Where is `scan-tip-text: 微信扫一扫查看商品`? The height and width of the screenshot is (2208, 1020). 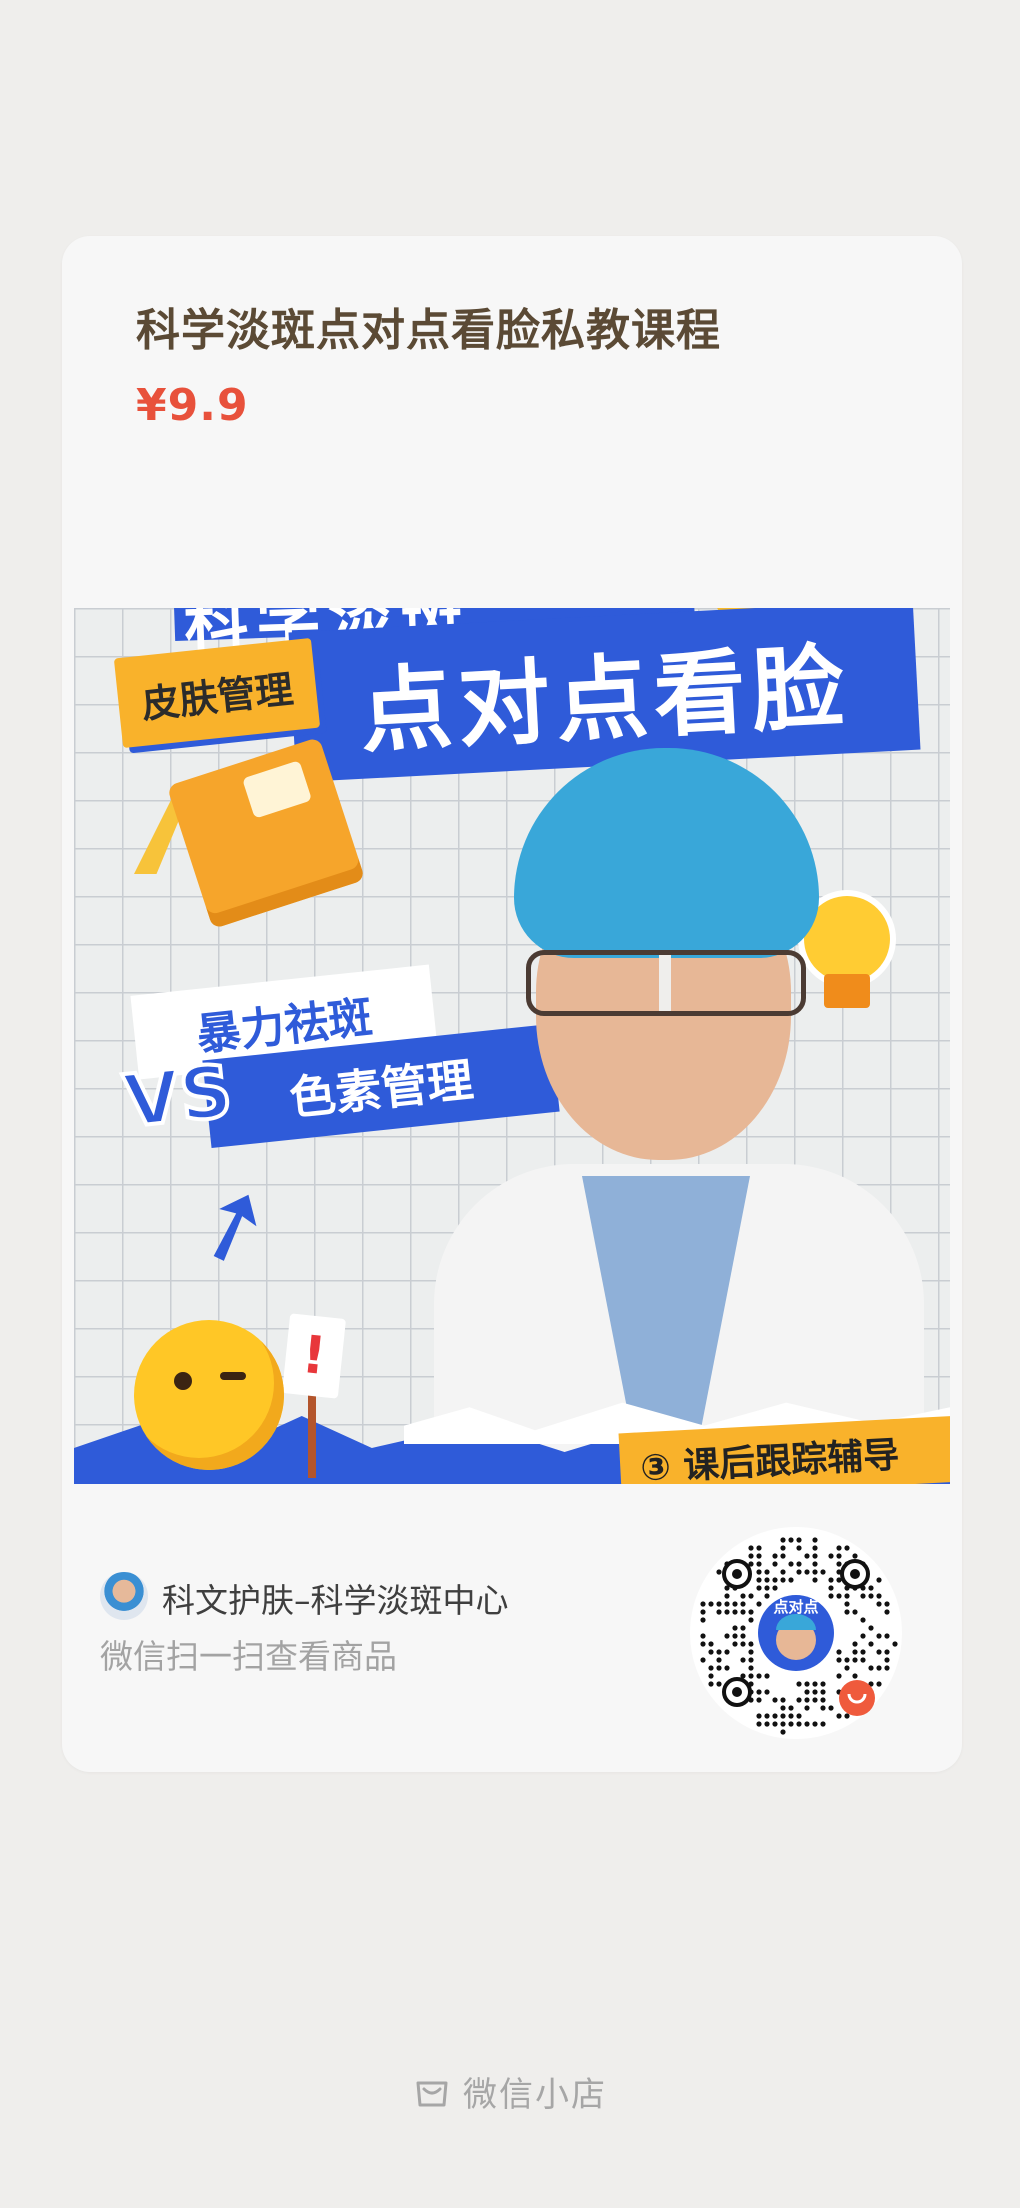
scan-tip-text: 微信扫一扫查看商品 is located at coordinates (248, 1656).